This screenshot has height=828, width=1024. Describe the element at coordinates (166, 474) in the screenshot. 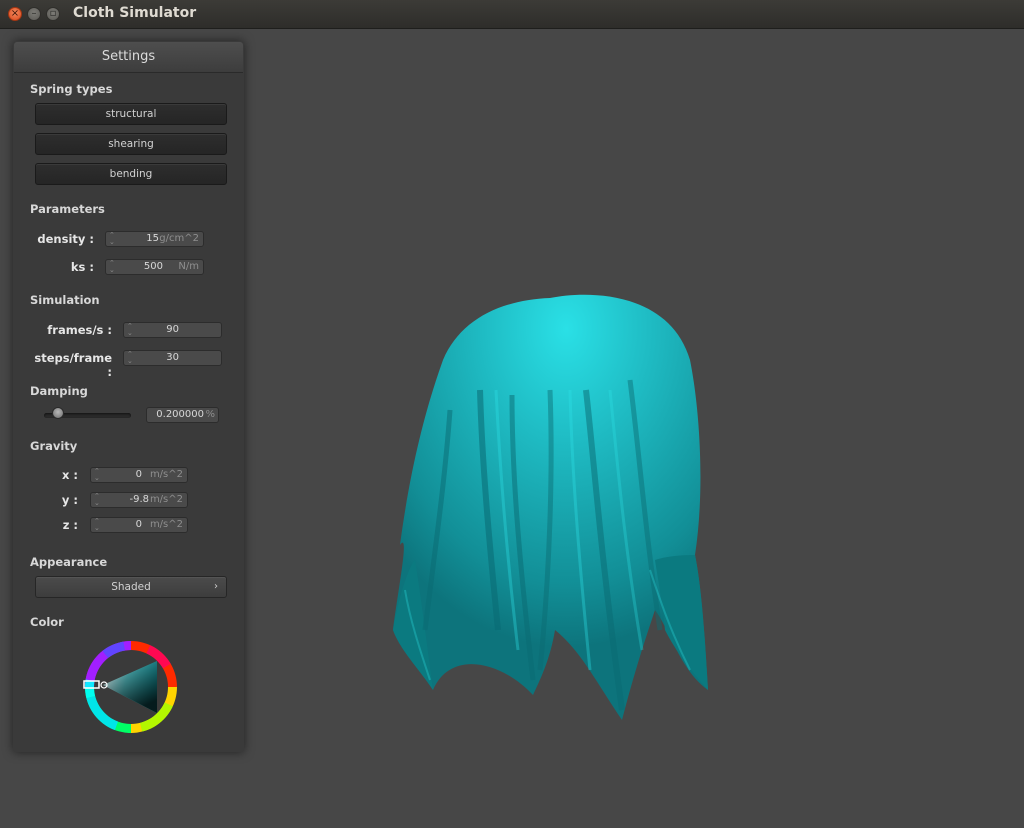

I see `gravity-x-unit: m/s^2` at that location.